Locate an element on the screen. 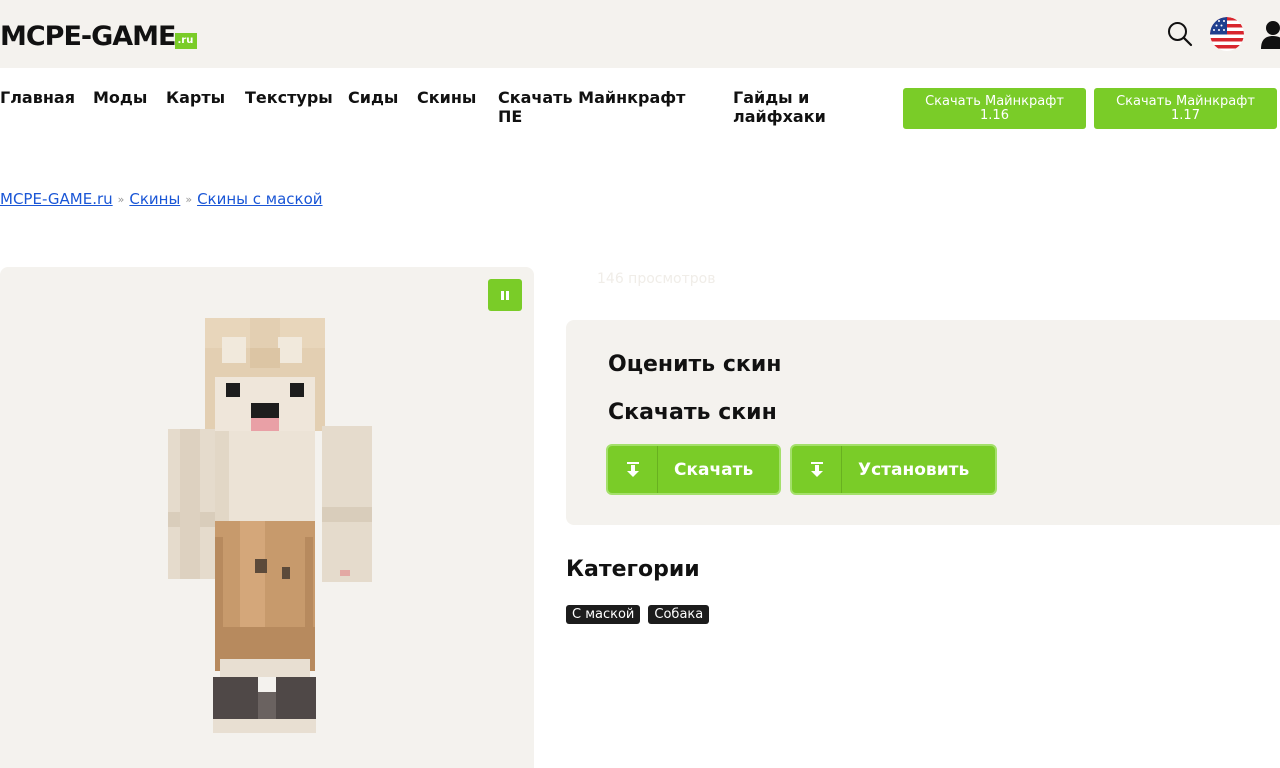 Image resolution: width=1280 pixels, height=768 pixels. site-logo: MCPE-GAME .ru is located at coordinates (99, 36).